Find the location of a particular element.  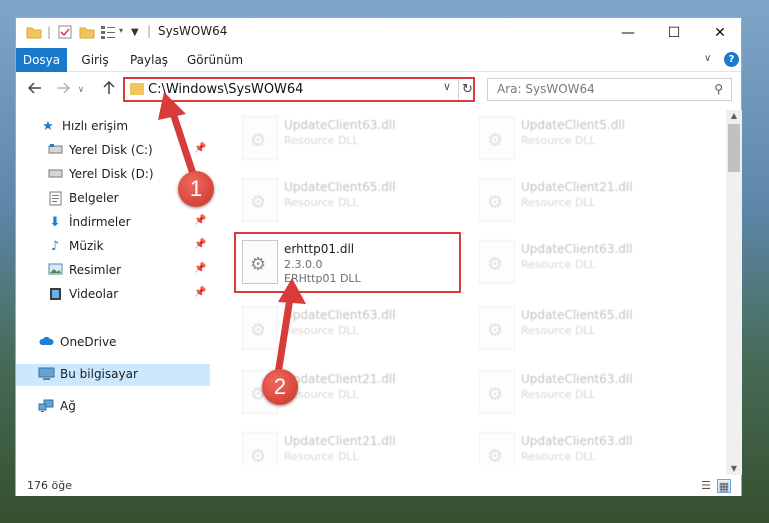

new-folder-icon is located at coordinates (87, 33).